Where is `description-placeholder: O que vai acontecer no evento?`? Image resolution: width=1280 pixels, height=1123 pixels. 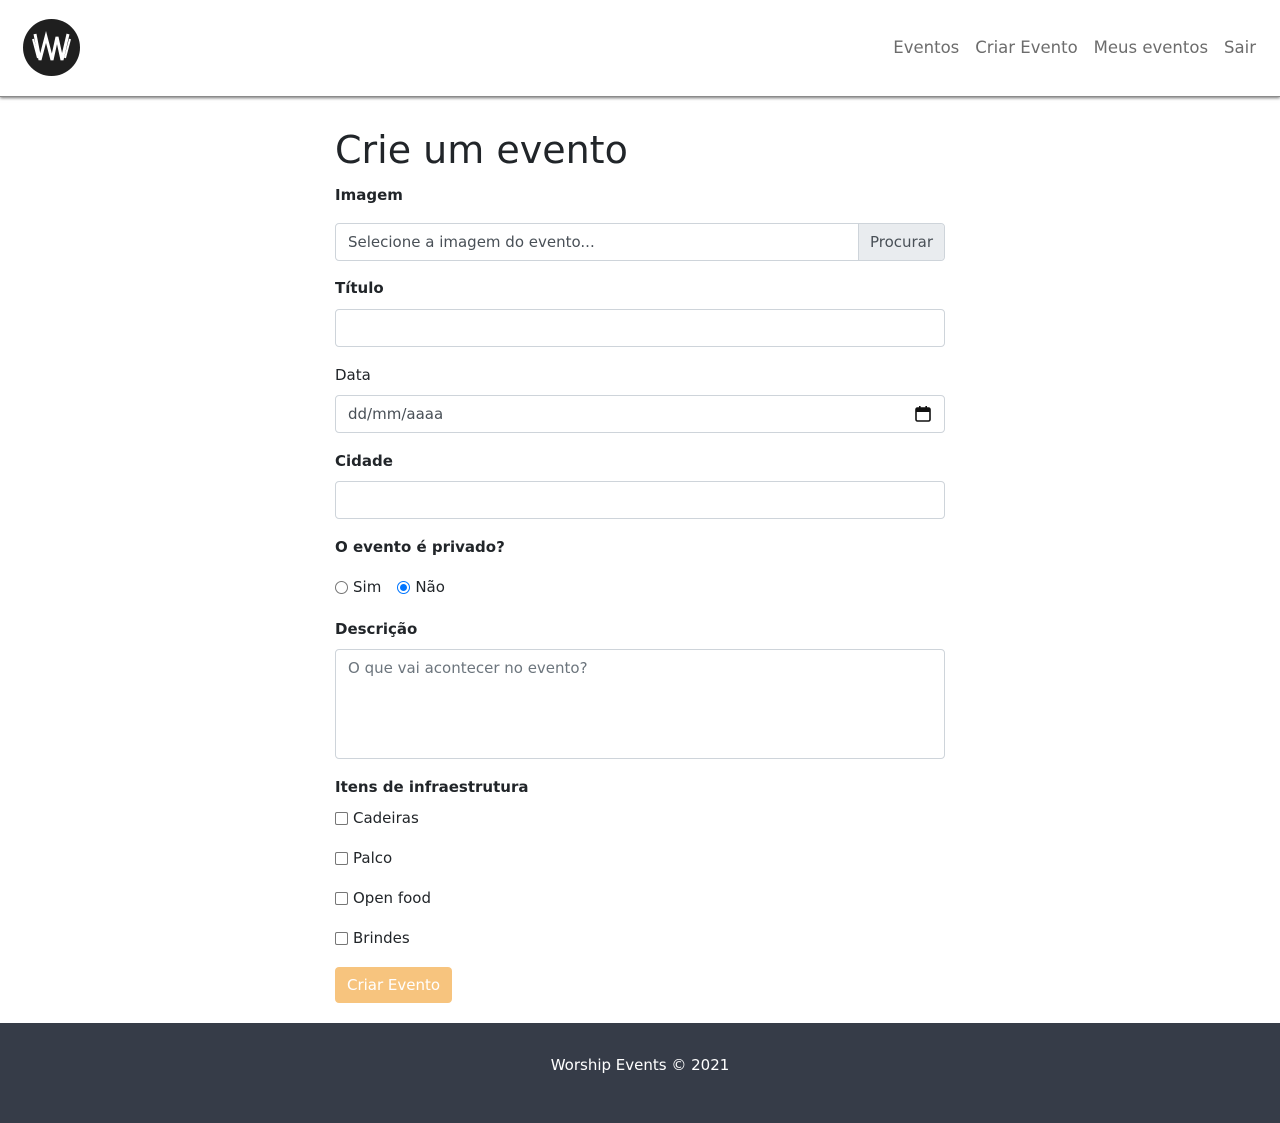 description-placeholder: O que vai acontecer no evento? is located at coordinates (468, 668).